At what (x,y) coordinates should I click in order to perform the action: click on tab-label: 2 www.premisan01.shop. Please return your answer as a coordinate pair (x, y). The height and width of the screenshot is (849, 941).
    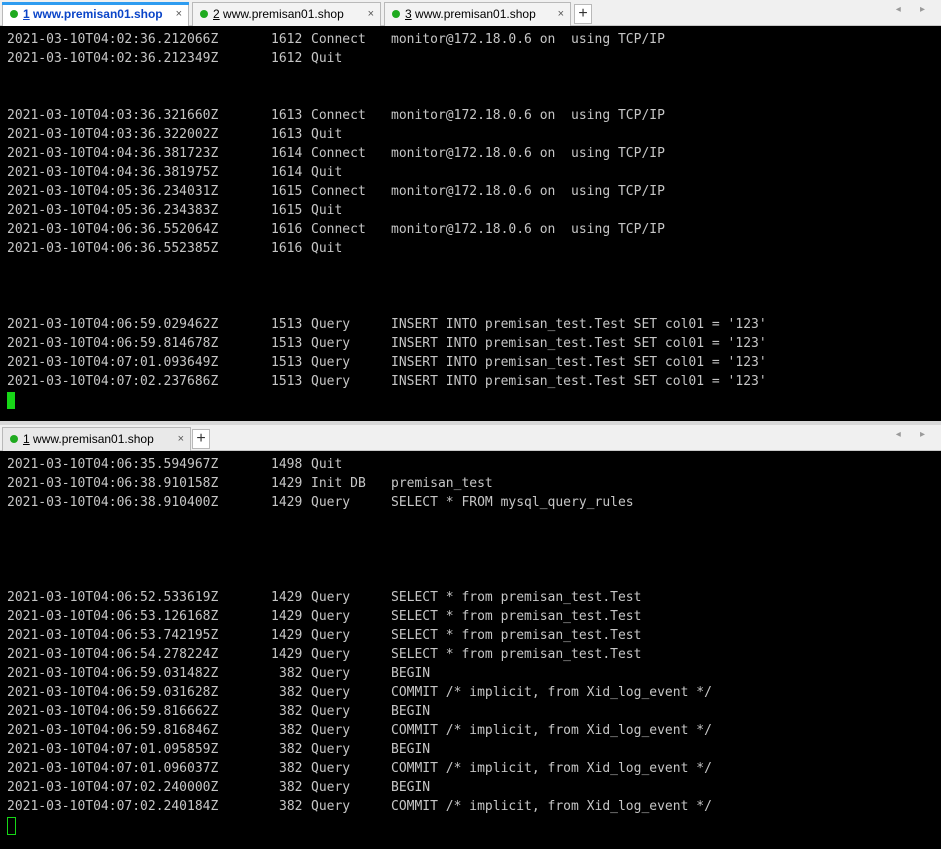
    Looking at the image, I should click on (278, 14).